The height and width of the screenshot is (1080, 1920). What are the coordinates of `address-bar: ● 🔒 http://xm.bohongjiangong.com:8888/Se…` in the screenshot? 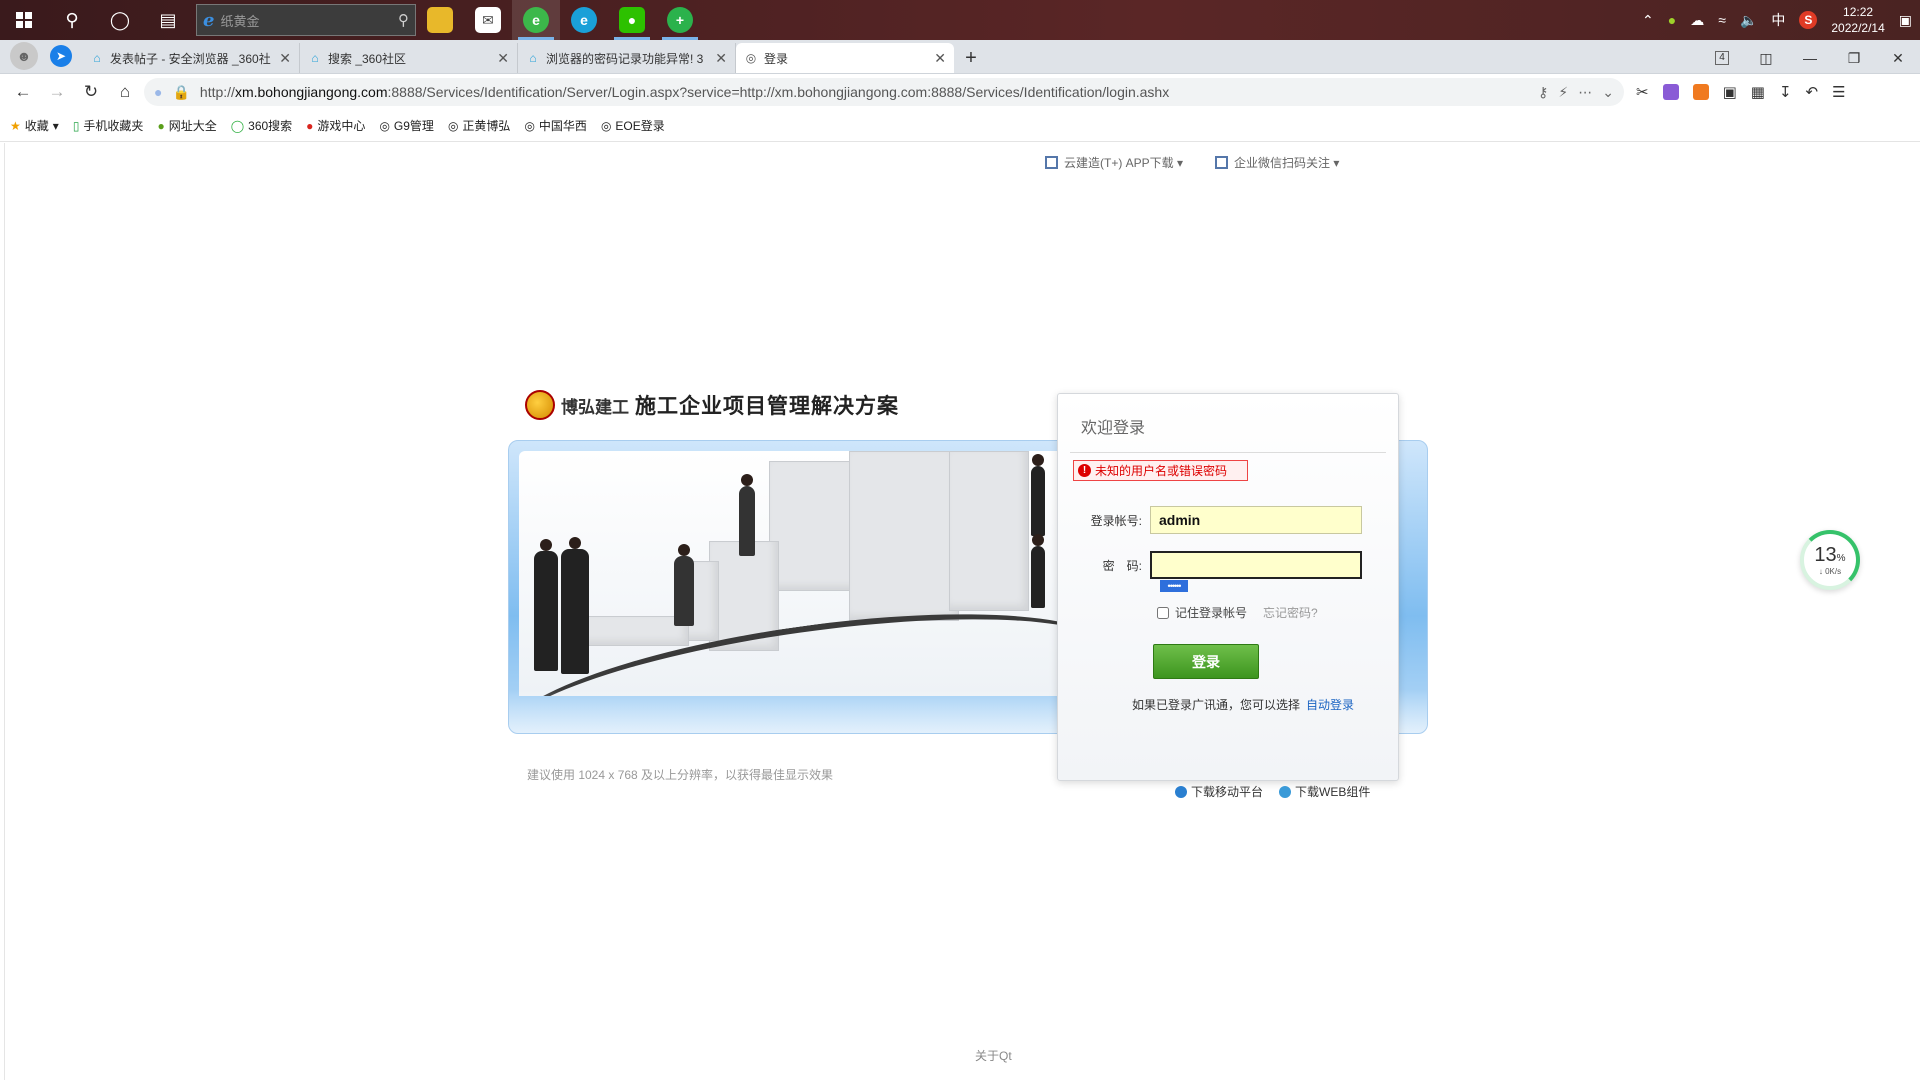 It's located at (884, 92).